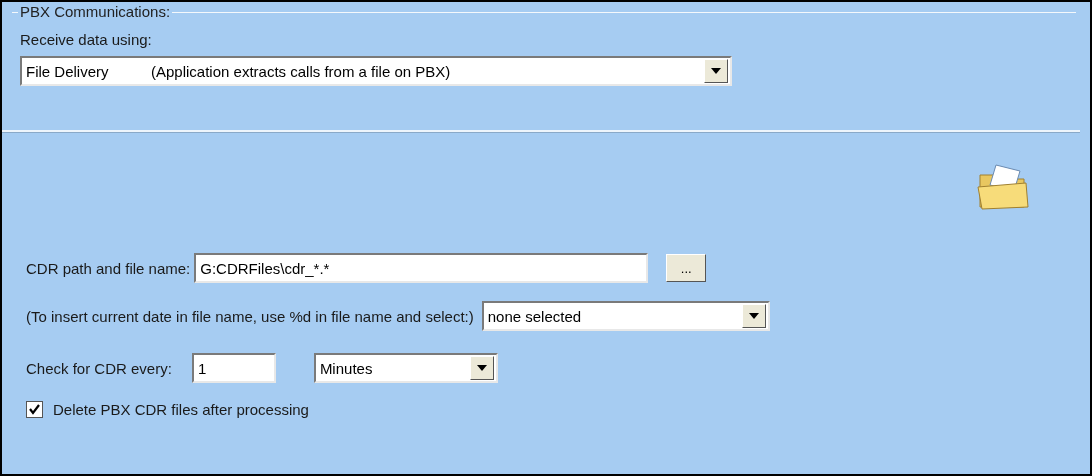  I want to click on receive-method-dropdown: File Delivery (Application extracts calls from a file on PBX), so click(376, 71).